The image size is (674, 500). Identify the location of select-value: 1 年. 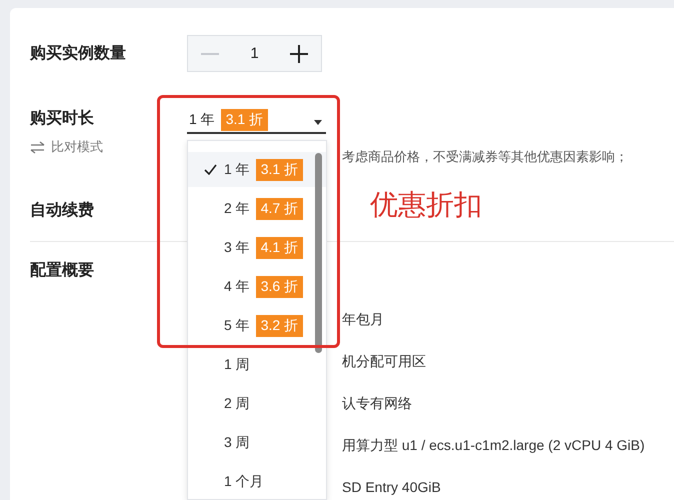
(202, 120).